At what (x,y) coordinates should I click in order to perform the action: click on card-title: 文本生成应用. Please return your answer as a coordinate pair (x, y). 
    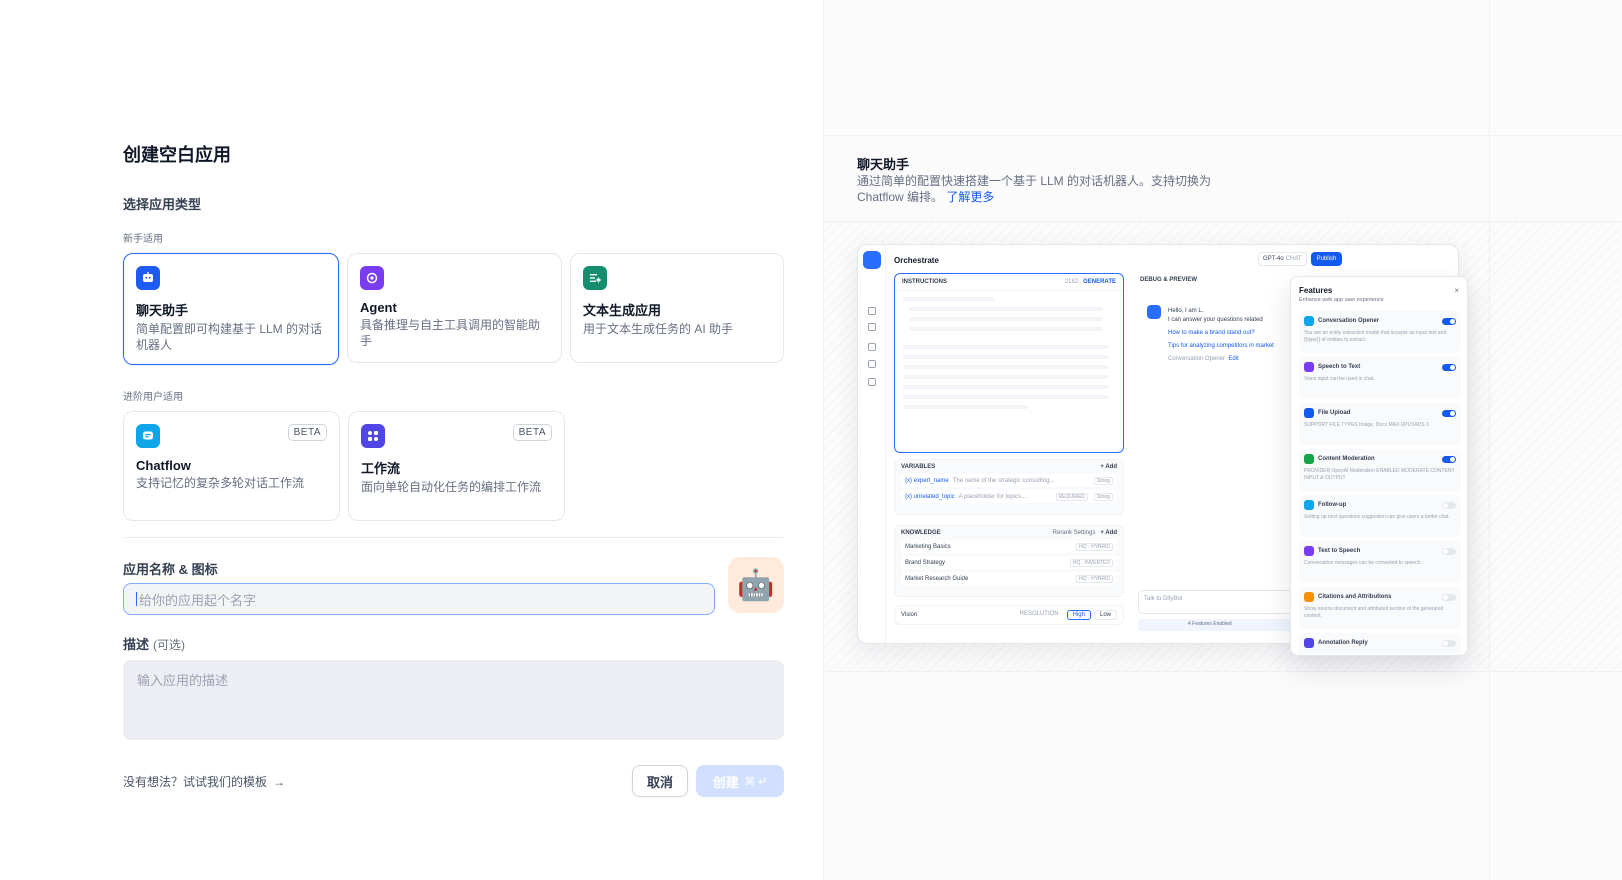
    Looking at the image, I should click on (622, 310).